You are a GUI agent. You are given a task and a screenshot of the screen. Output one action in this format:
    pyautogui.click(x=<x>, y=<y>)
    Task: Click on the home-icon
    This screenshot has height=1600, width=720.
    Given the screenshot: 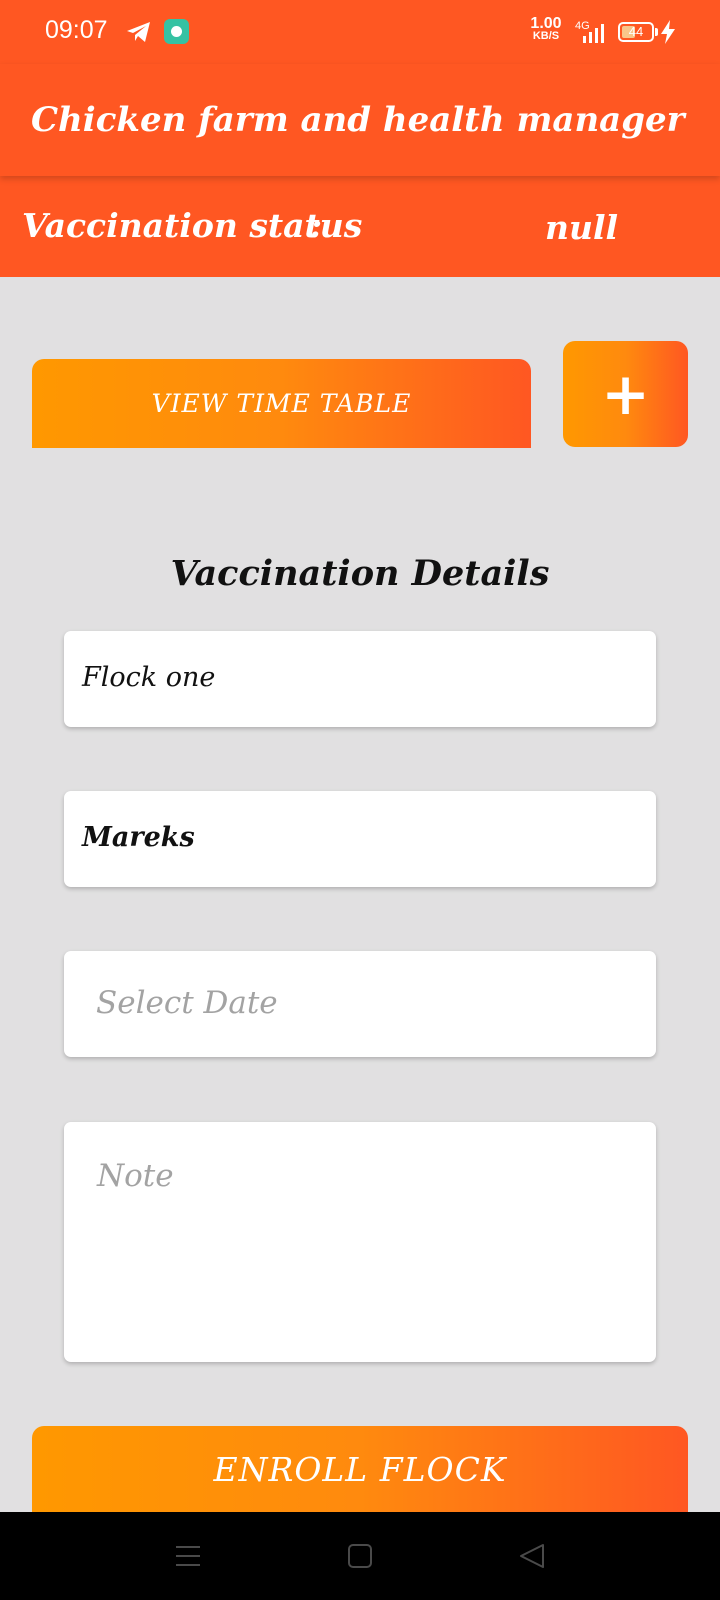 What is the action you would take?
    pyautogui.click(x=360, y=1556)
    